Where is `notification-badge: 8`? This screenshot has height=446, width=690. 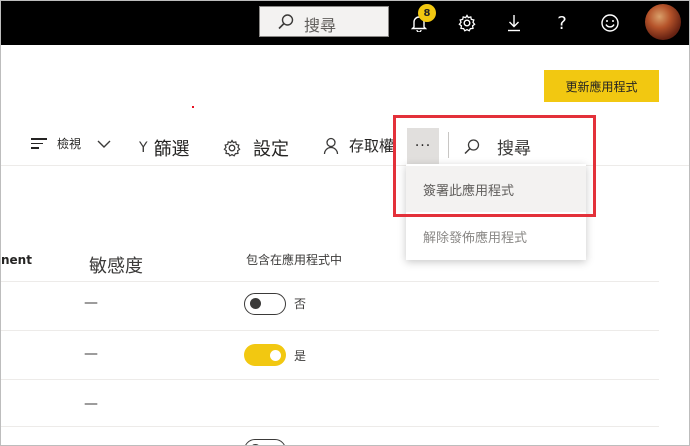
notification-badge: 8 is located at coordinates (427, 13).